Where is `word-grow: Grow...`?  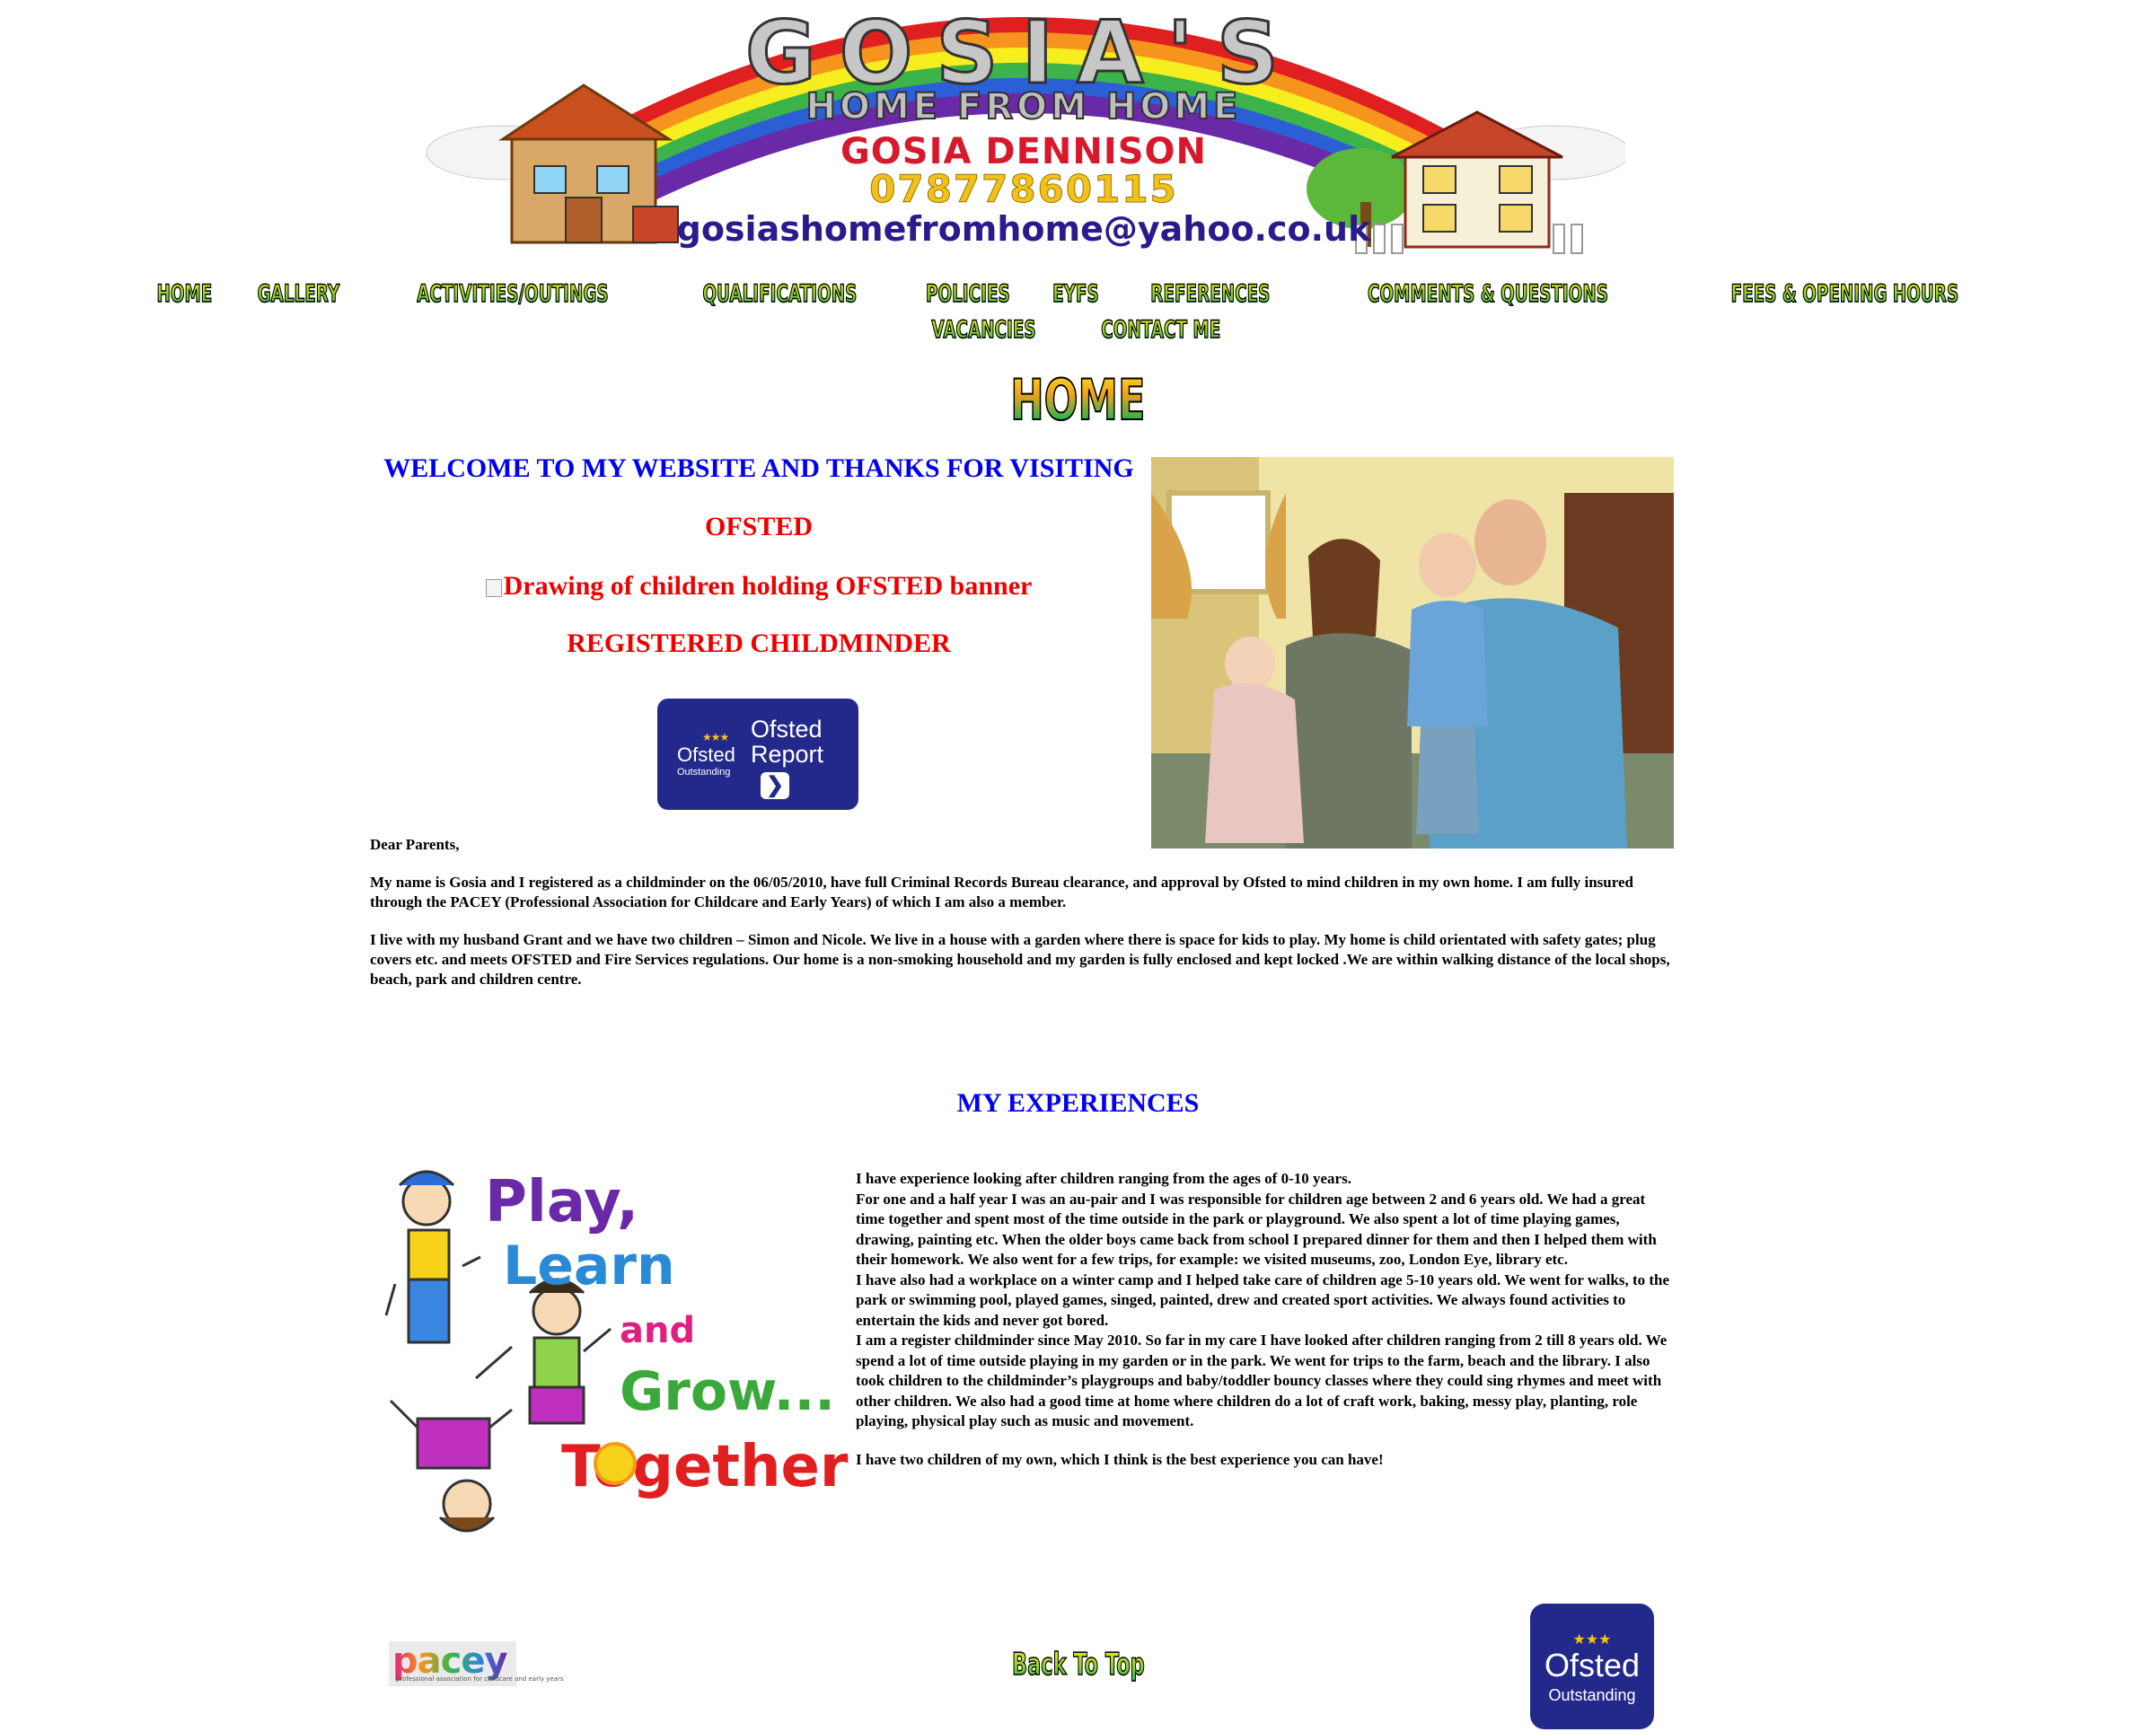
word-grow: Grow... is located at coordinates (727, 1391).